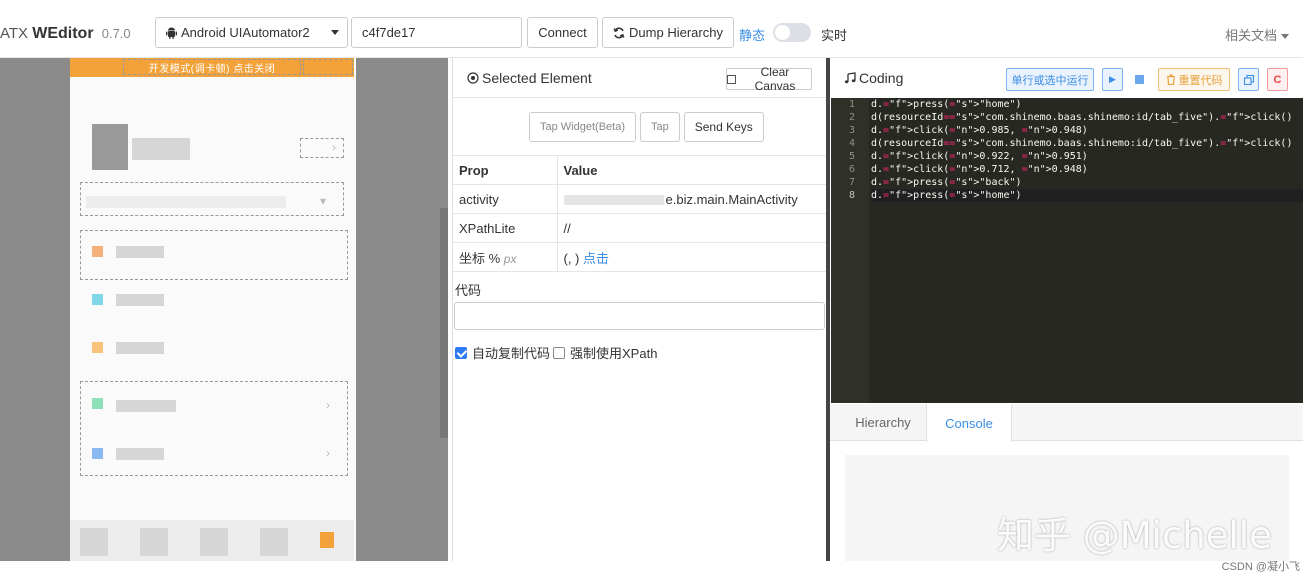 The height and width of the screenshot is (584, 1310). What do you see at coordinates (851, 182) in the screenshot?
I see `line-number: 7` at bounding box center [851, 182].